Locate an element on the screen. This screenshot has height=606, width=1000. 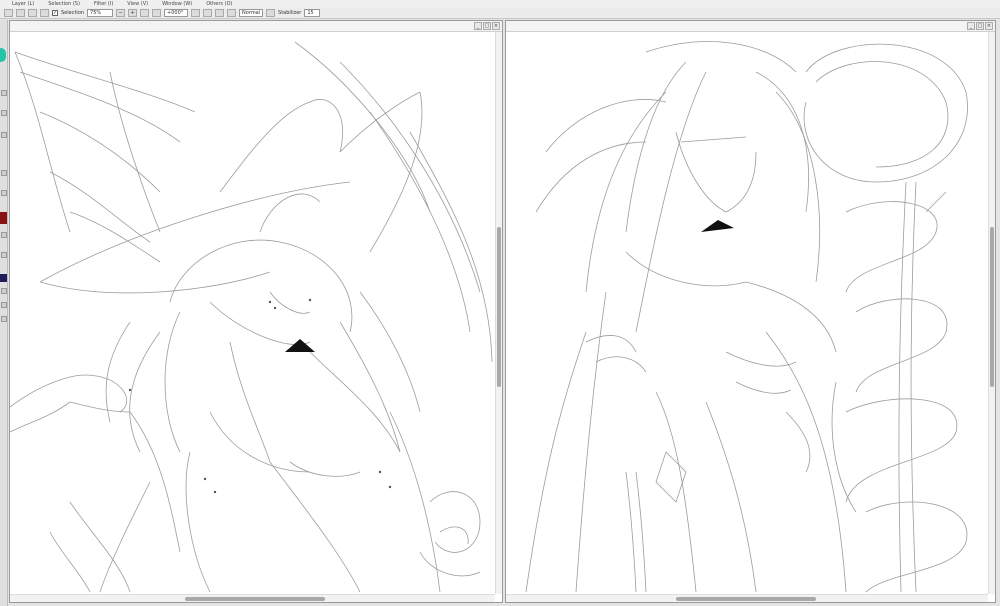
deselect-icon is located at coordinates (8, 13).